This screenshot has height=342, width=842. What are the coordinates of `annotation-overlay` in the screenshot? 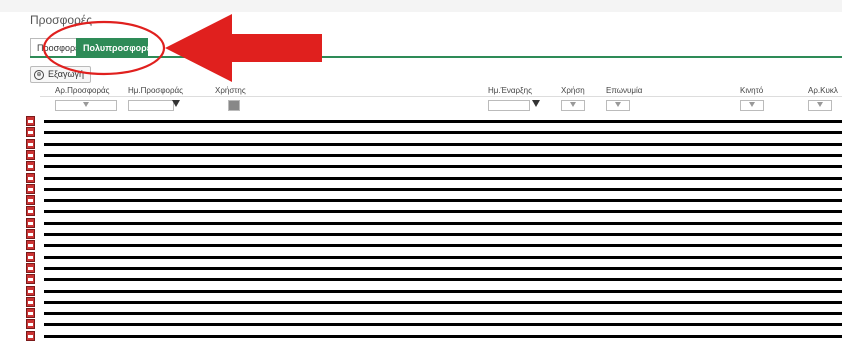 It's located at (182, 48).